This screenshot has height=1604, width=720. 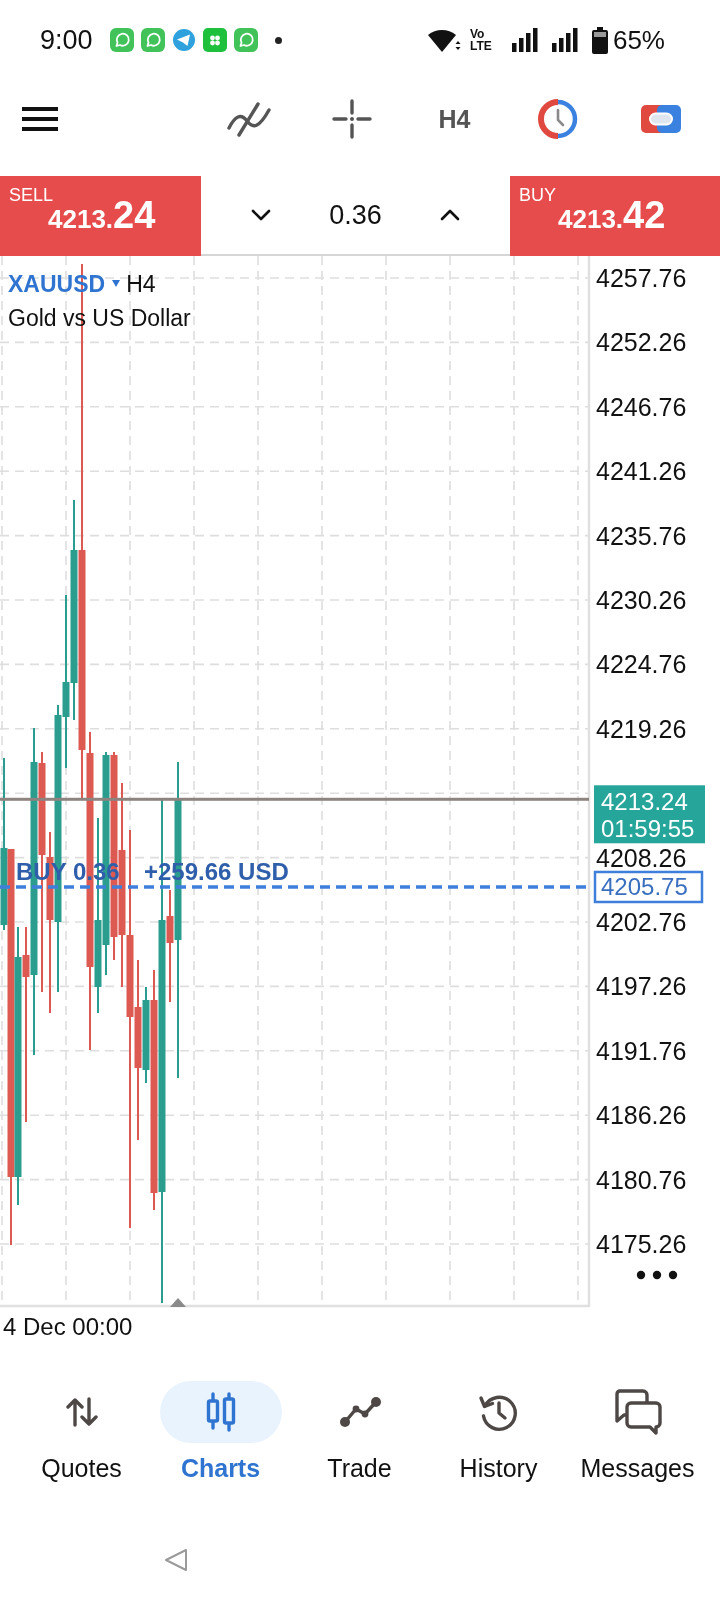 What do you see at coordinates (359, 1412) in the screenshot?
I see `line-chart-icon` at bounding box center [359, 1412].